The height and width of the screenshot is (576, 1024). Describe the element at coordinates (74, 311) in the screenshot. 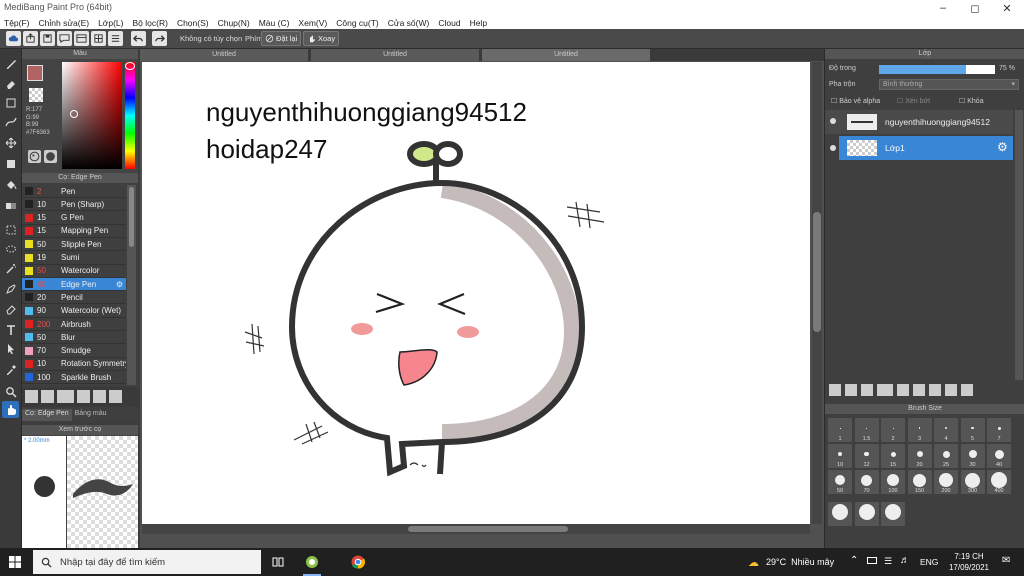

I see `brush-item: 90 Watercolor (Wet)` at that location.